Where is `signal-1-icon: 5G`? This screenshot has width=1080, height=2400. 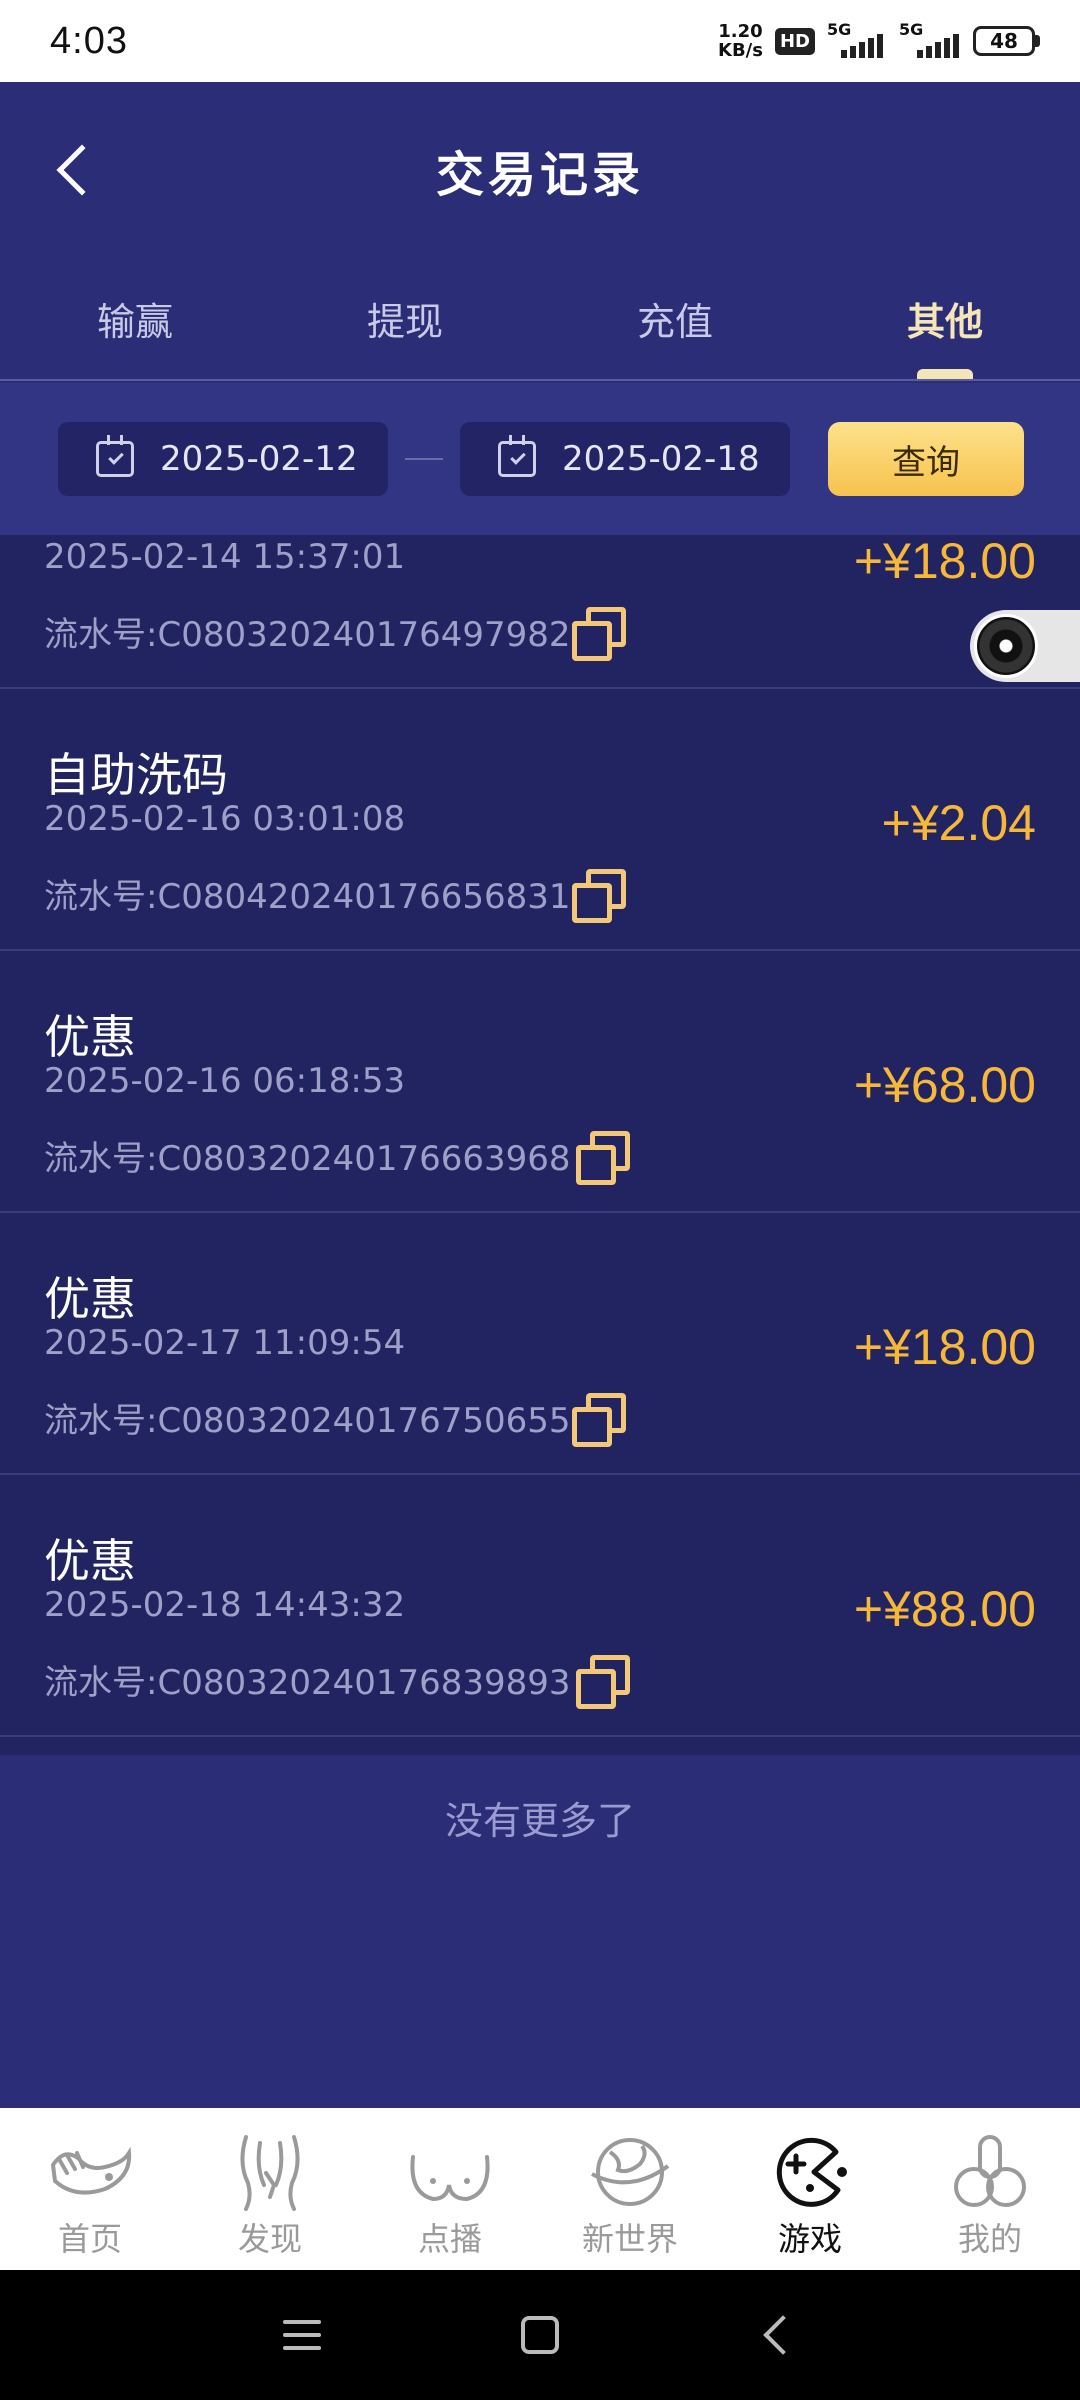 signal-1-icon: 5G is located at coordinates (857, 39).